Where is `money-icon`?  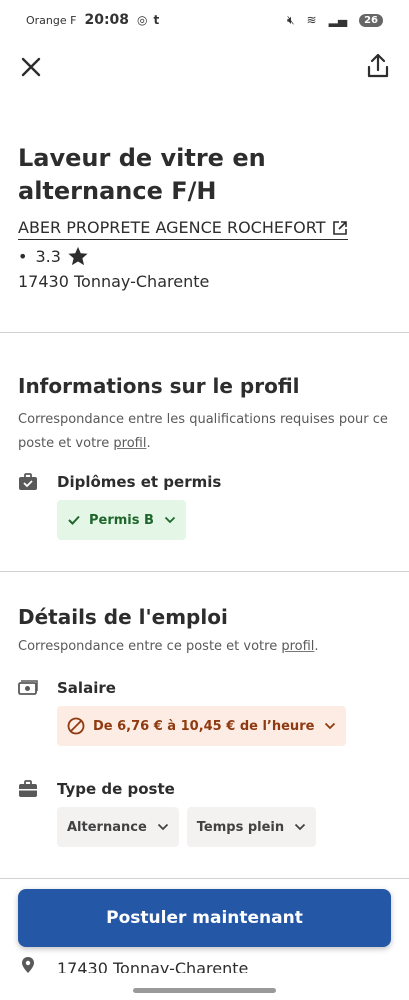
money-icon is located at coordinates (28, 688).